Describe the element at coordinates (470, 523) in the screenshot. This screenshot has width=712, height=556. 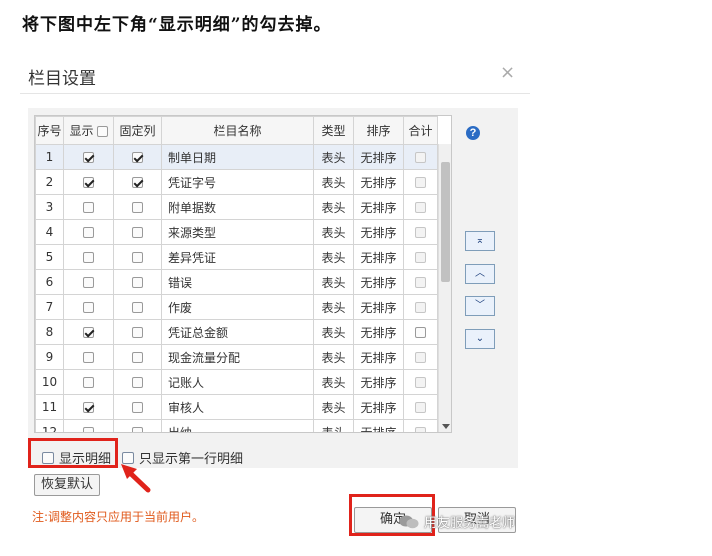
I see `watermark-text: 用友服务嵩老师` at that location.